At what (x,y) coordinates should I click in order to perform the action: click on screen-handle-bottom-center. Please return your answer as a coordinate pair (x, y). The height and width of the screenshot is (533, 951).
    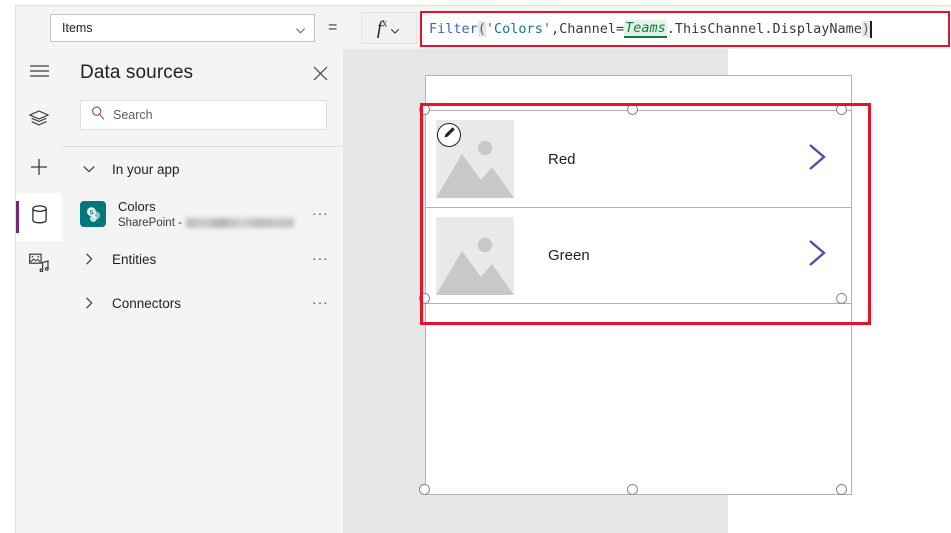
    Looking at the image, I should click on (632, 489).